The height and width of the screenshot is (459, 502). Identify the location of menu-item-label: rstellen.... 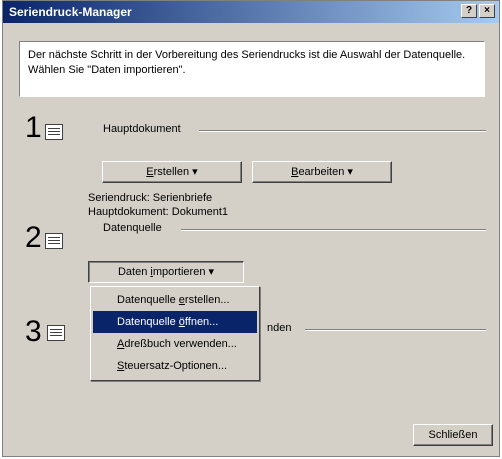
(207, 300).